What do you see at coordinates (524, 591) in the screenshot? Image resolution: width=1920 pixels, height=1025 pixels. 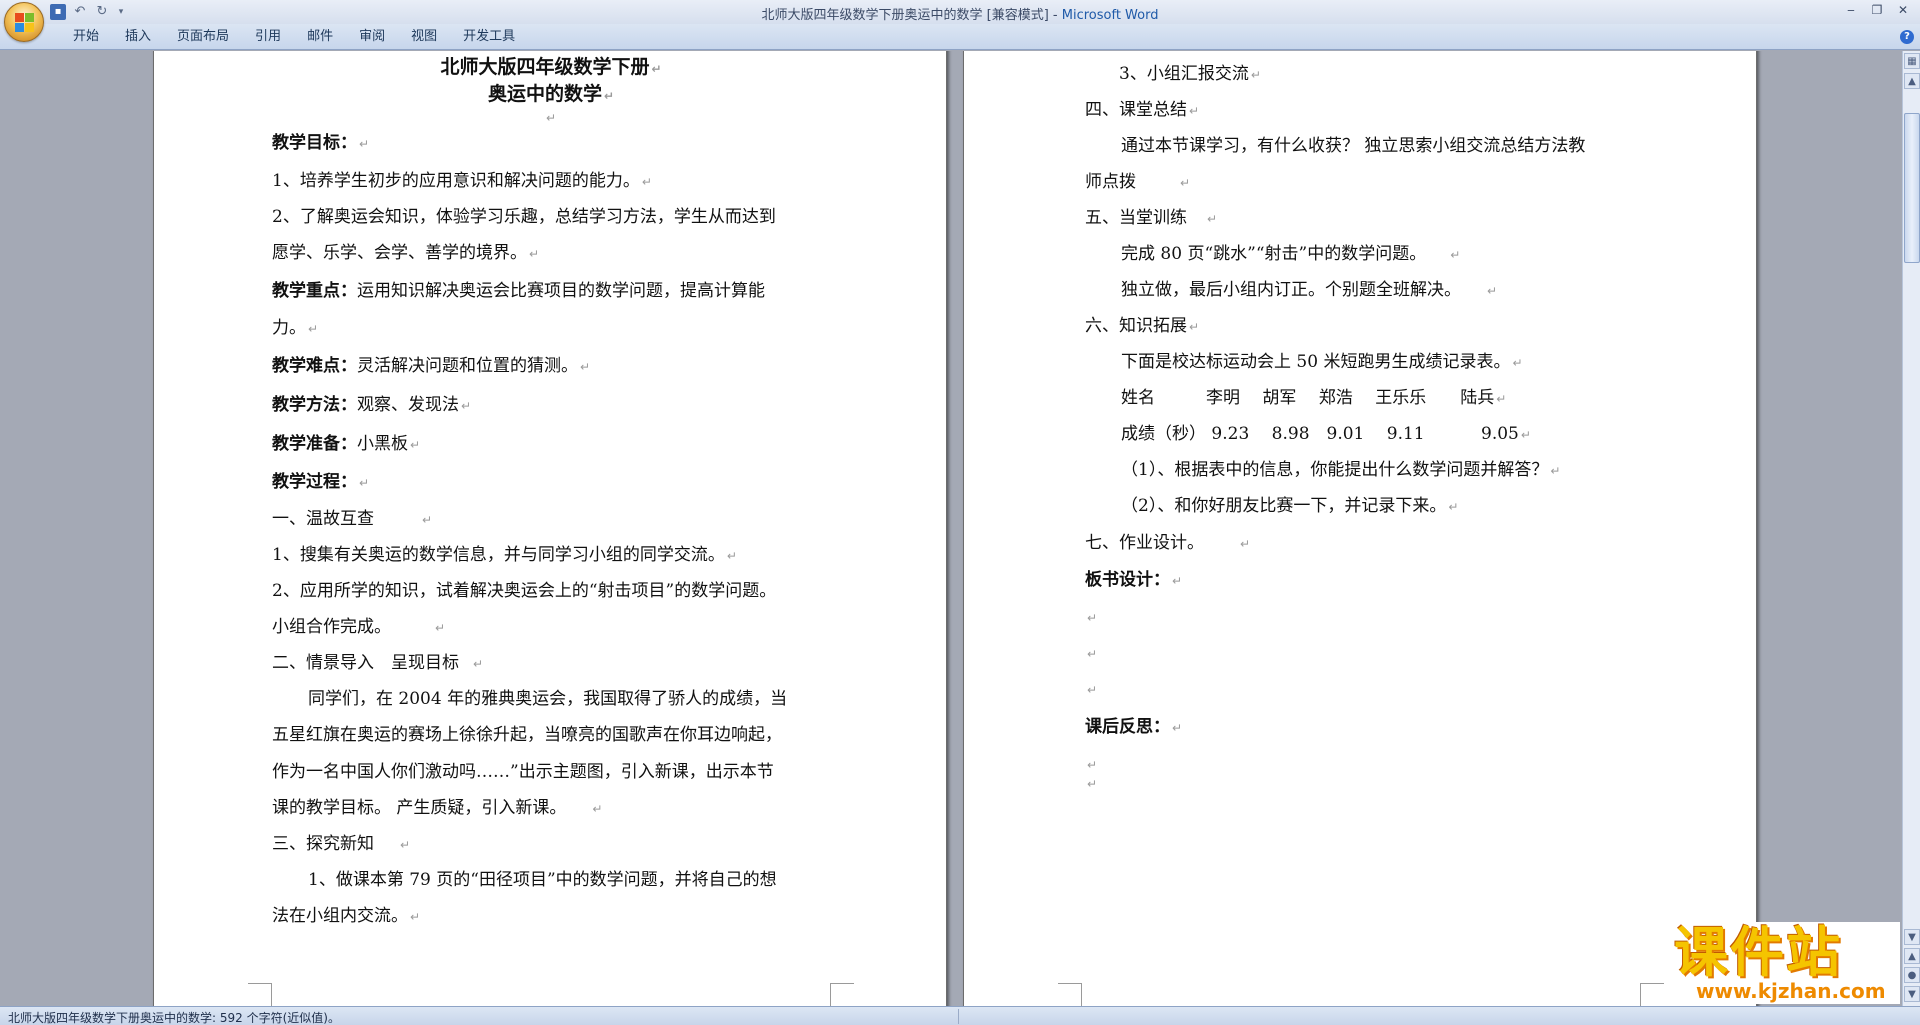 I see `body-line: 2、应用所学的知识，试着解决奥运会上的“射击项目”的数学问题。` at bounding box center [524, 591].